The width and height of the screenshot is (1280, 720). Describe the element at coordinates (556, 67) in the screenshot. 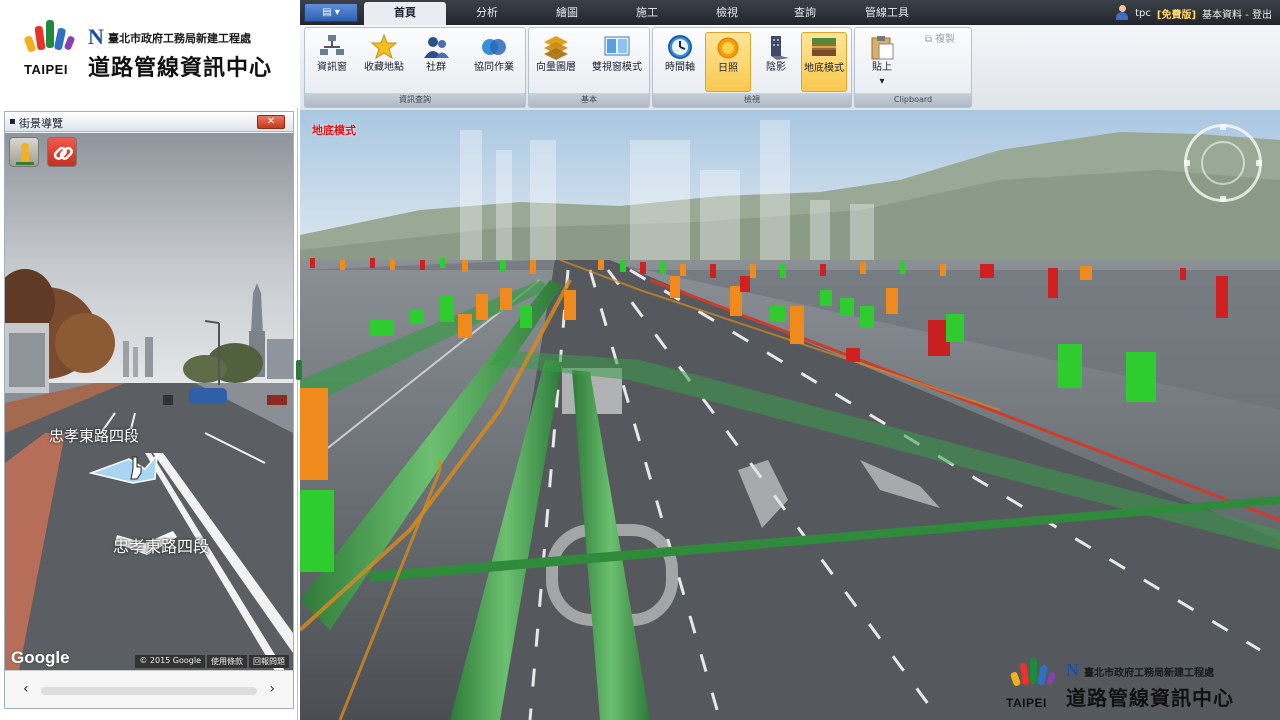

I see `vector-layers-label: 向量圖層` at that location.